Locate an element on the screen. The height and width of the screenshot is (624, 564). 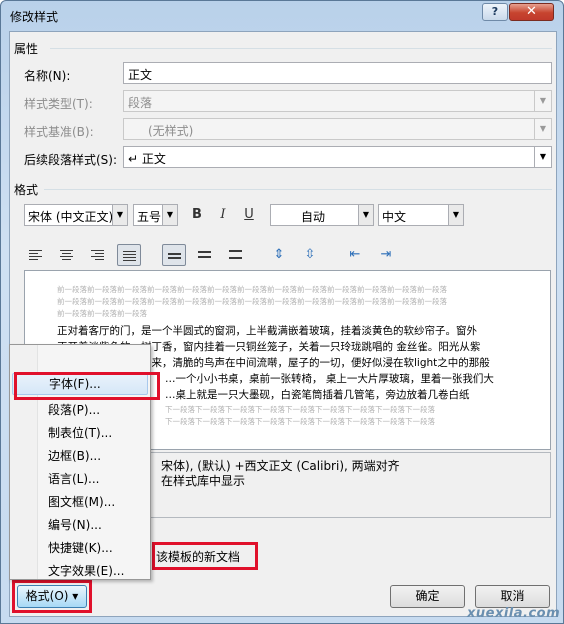
cancel-button: 取消 is located at coordinates (512, 596).